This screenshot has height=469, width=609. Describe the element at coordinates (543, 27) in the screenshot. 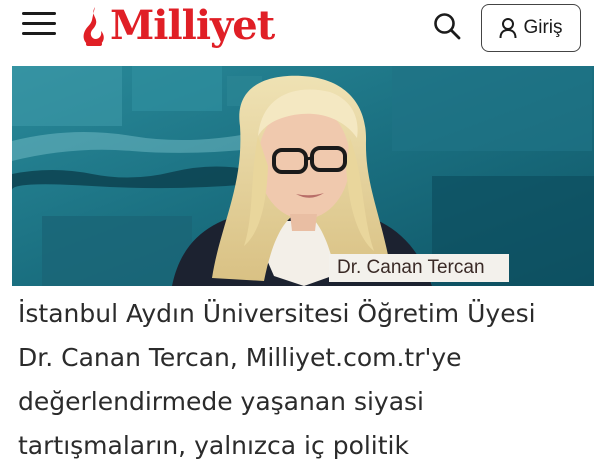

I see `login-label: Giriş` at that location.